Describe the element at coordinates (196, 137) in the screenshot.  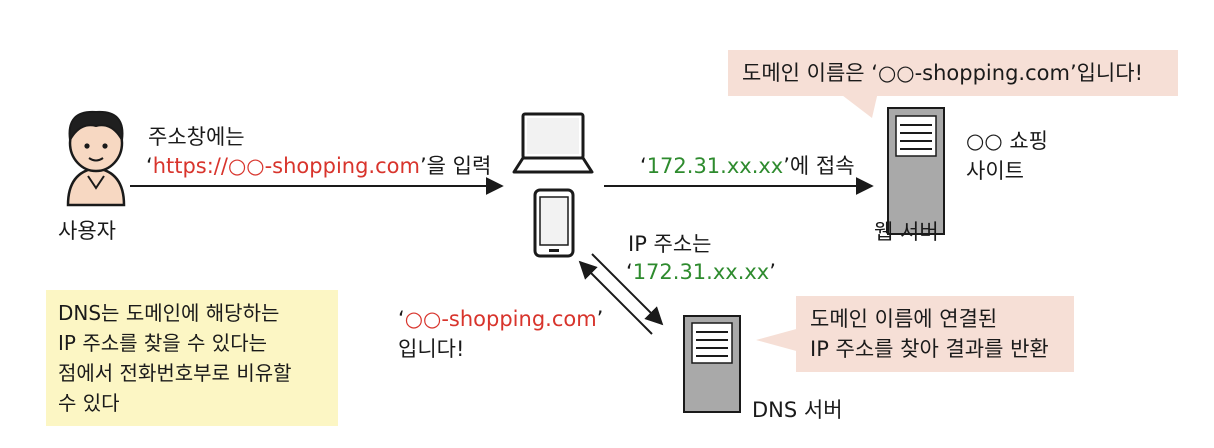
I see `request-line1: 주소창에는` at that location.